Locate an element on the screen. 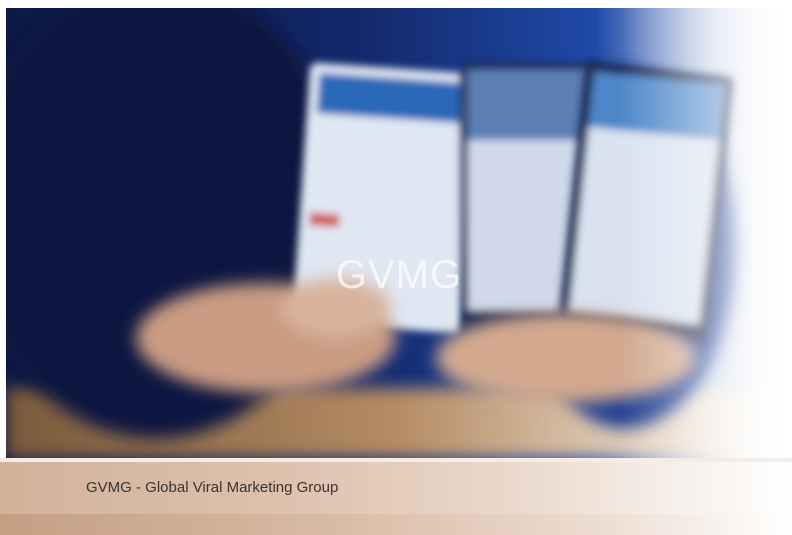 This screenshot has height=535, width=792. hero-title: GVMG is located at coordinates (399, 275).